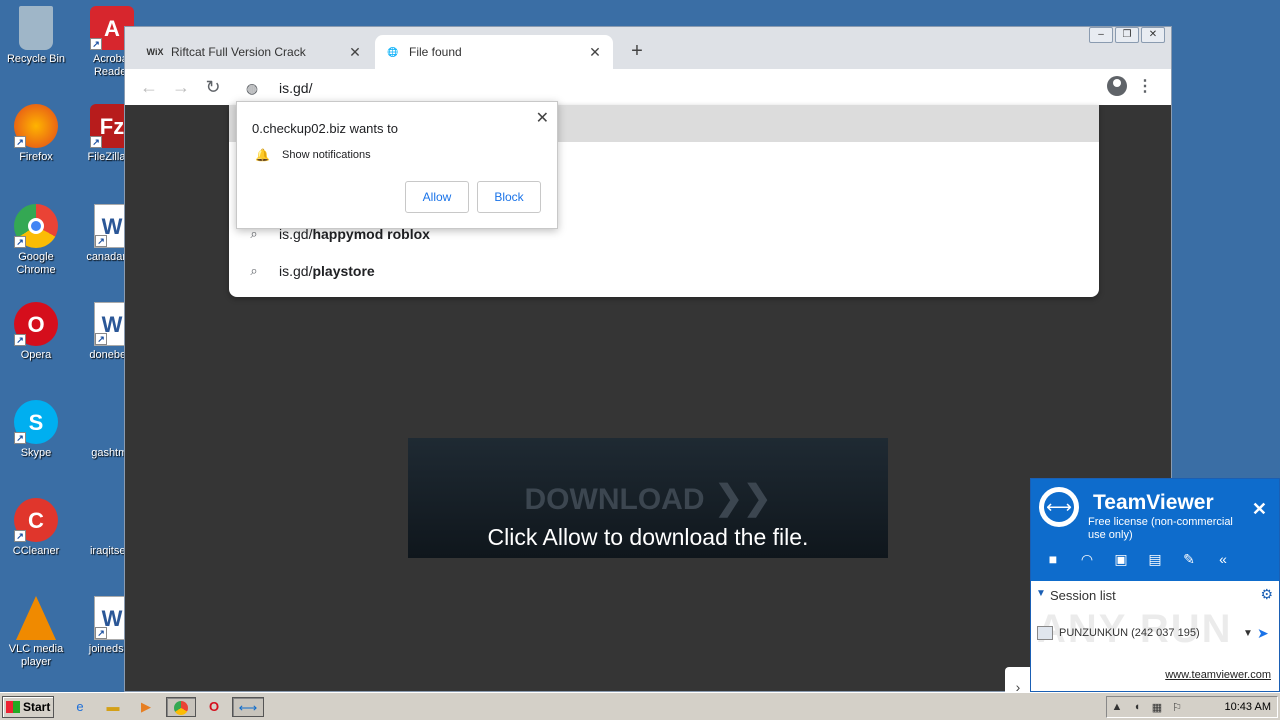 Image resolution: width=1280 pixels, height=720 pixels. Describe the element at coordinates (254, 270) in the screenshot. I see `search-icon: ⌕` at that location.